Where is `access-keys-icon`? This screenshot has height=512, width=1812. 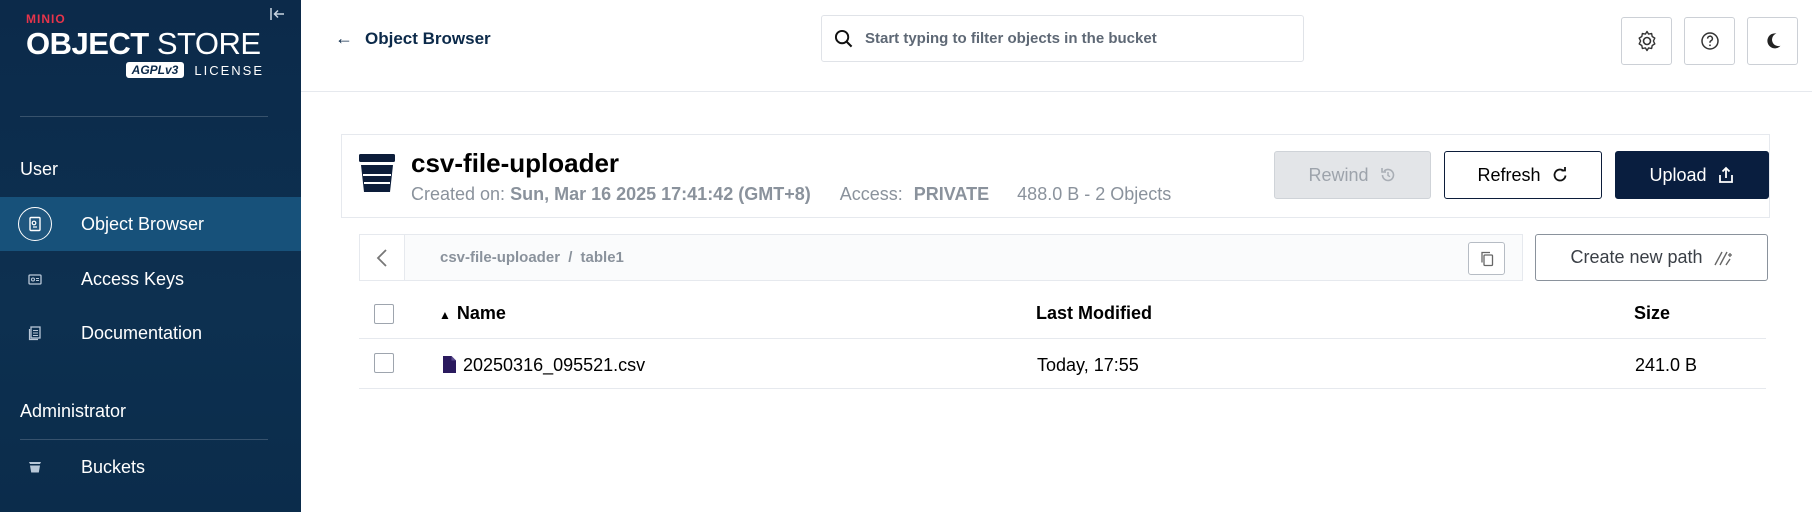 access-keys-icon is located at coordinates (35, 279).